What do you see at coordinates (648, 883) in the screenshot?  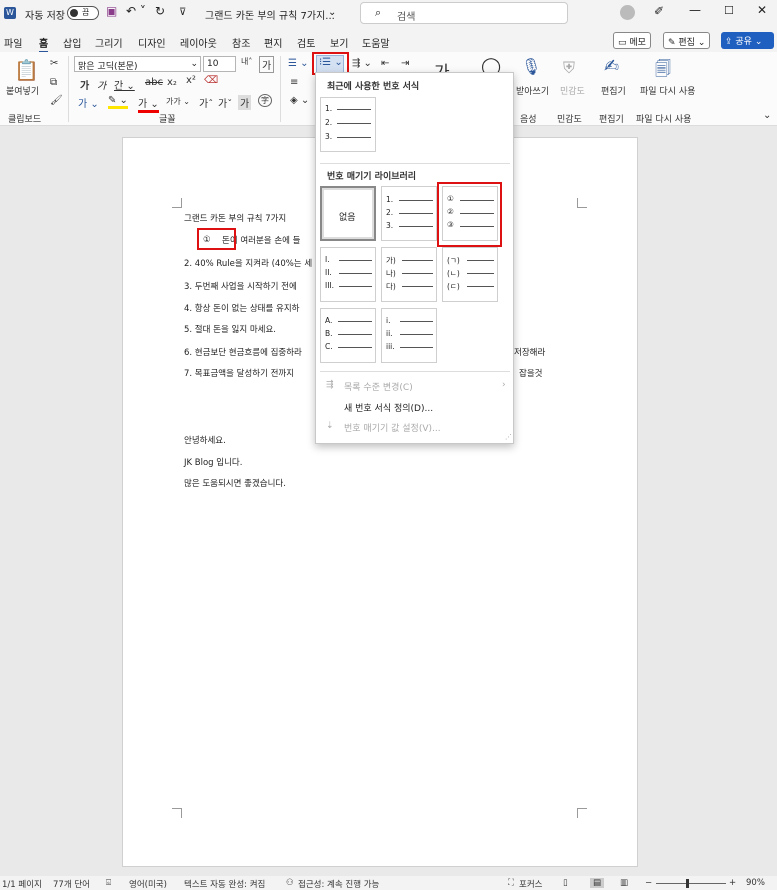 I see `zoom-out-icon: −` at bounding box center [648, 883].